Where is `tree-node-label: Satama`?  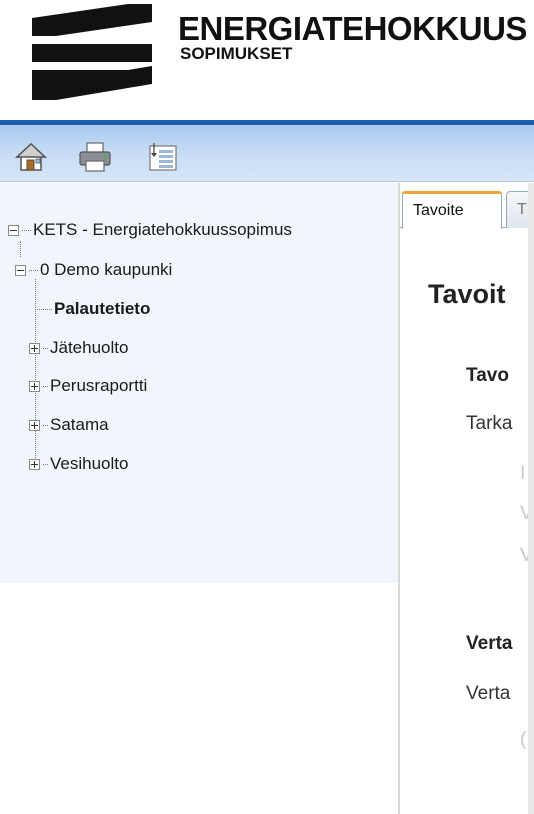
tree-node-label: Satama is located at coordinates (79, 424).